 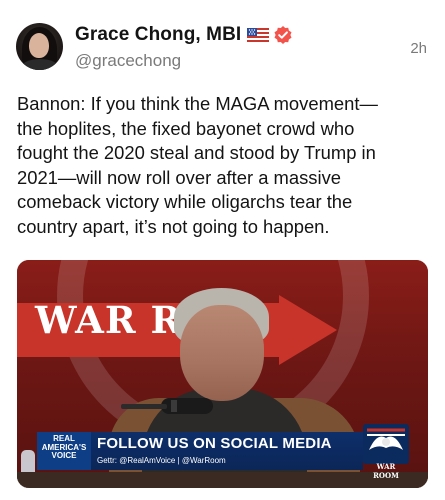 I want to click on post-timestamp: 2h, so click(x=418, y=48).